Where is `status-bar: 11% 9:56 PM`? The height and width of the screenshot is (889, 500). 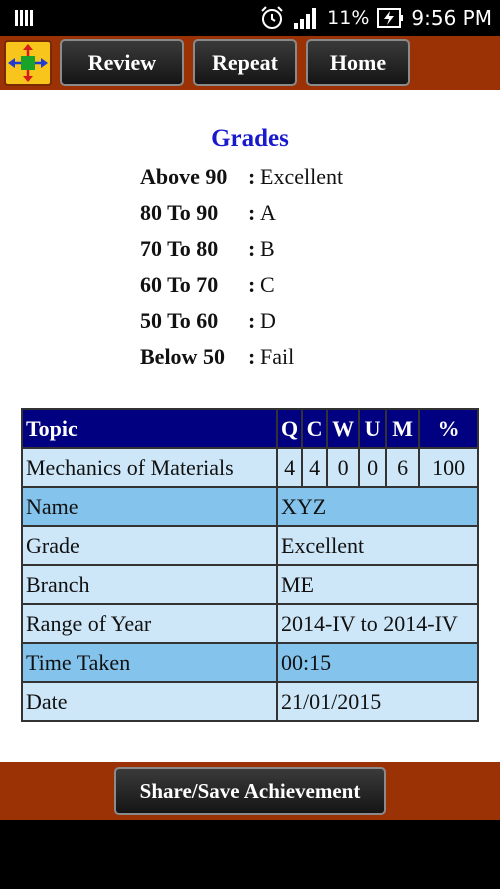
status-bar: 11% 9:56 PM is located at coordinates (250, 18).